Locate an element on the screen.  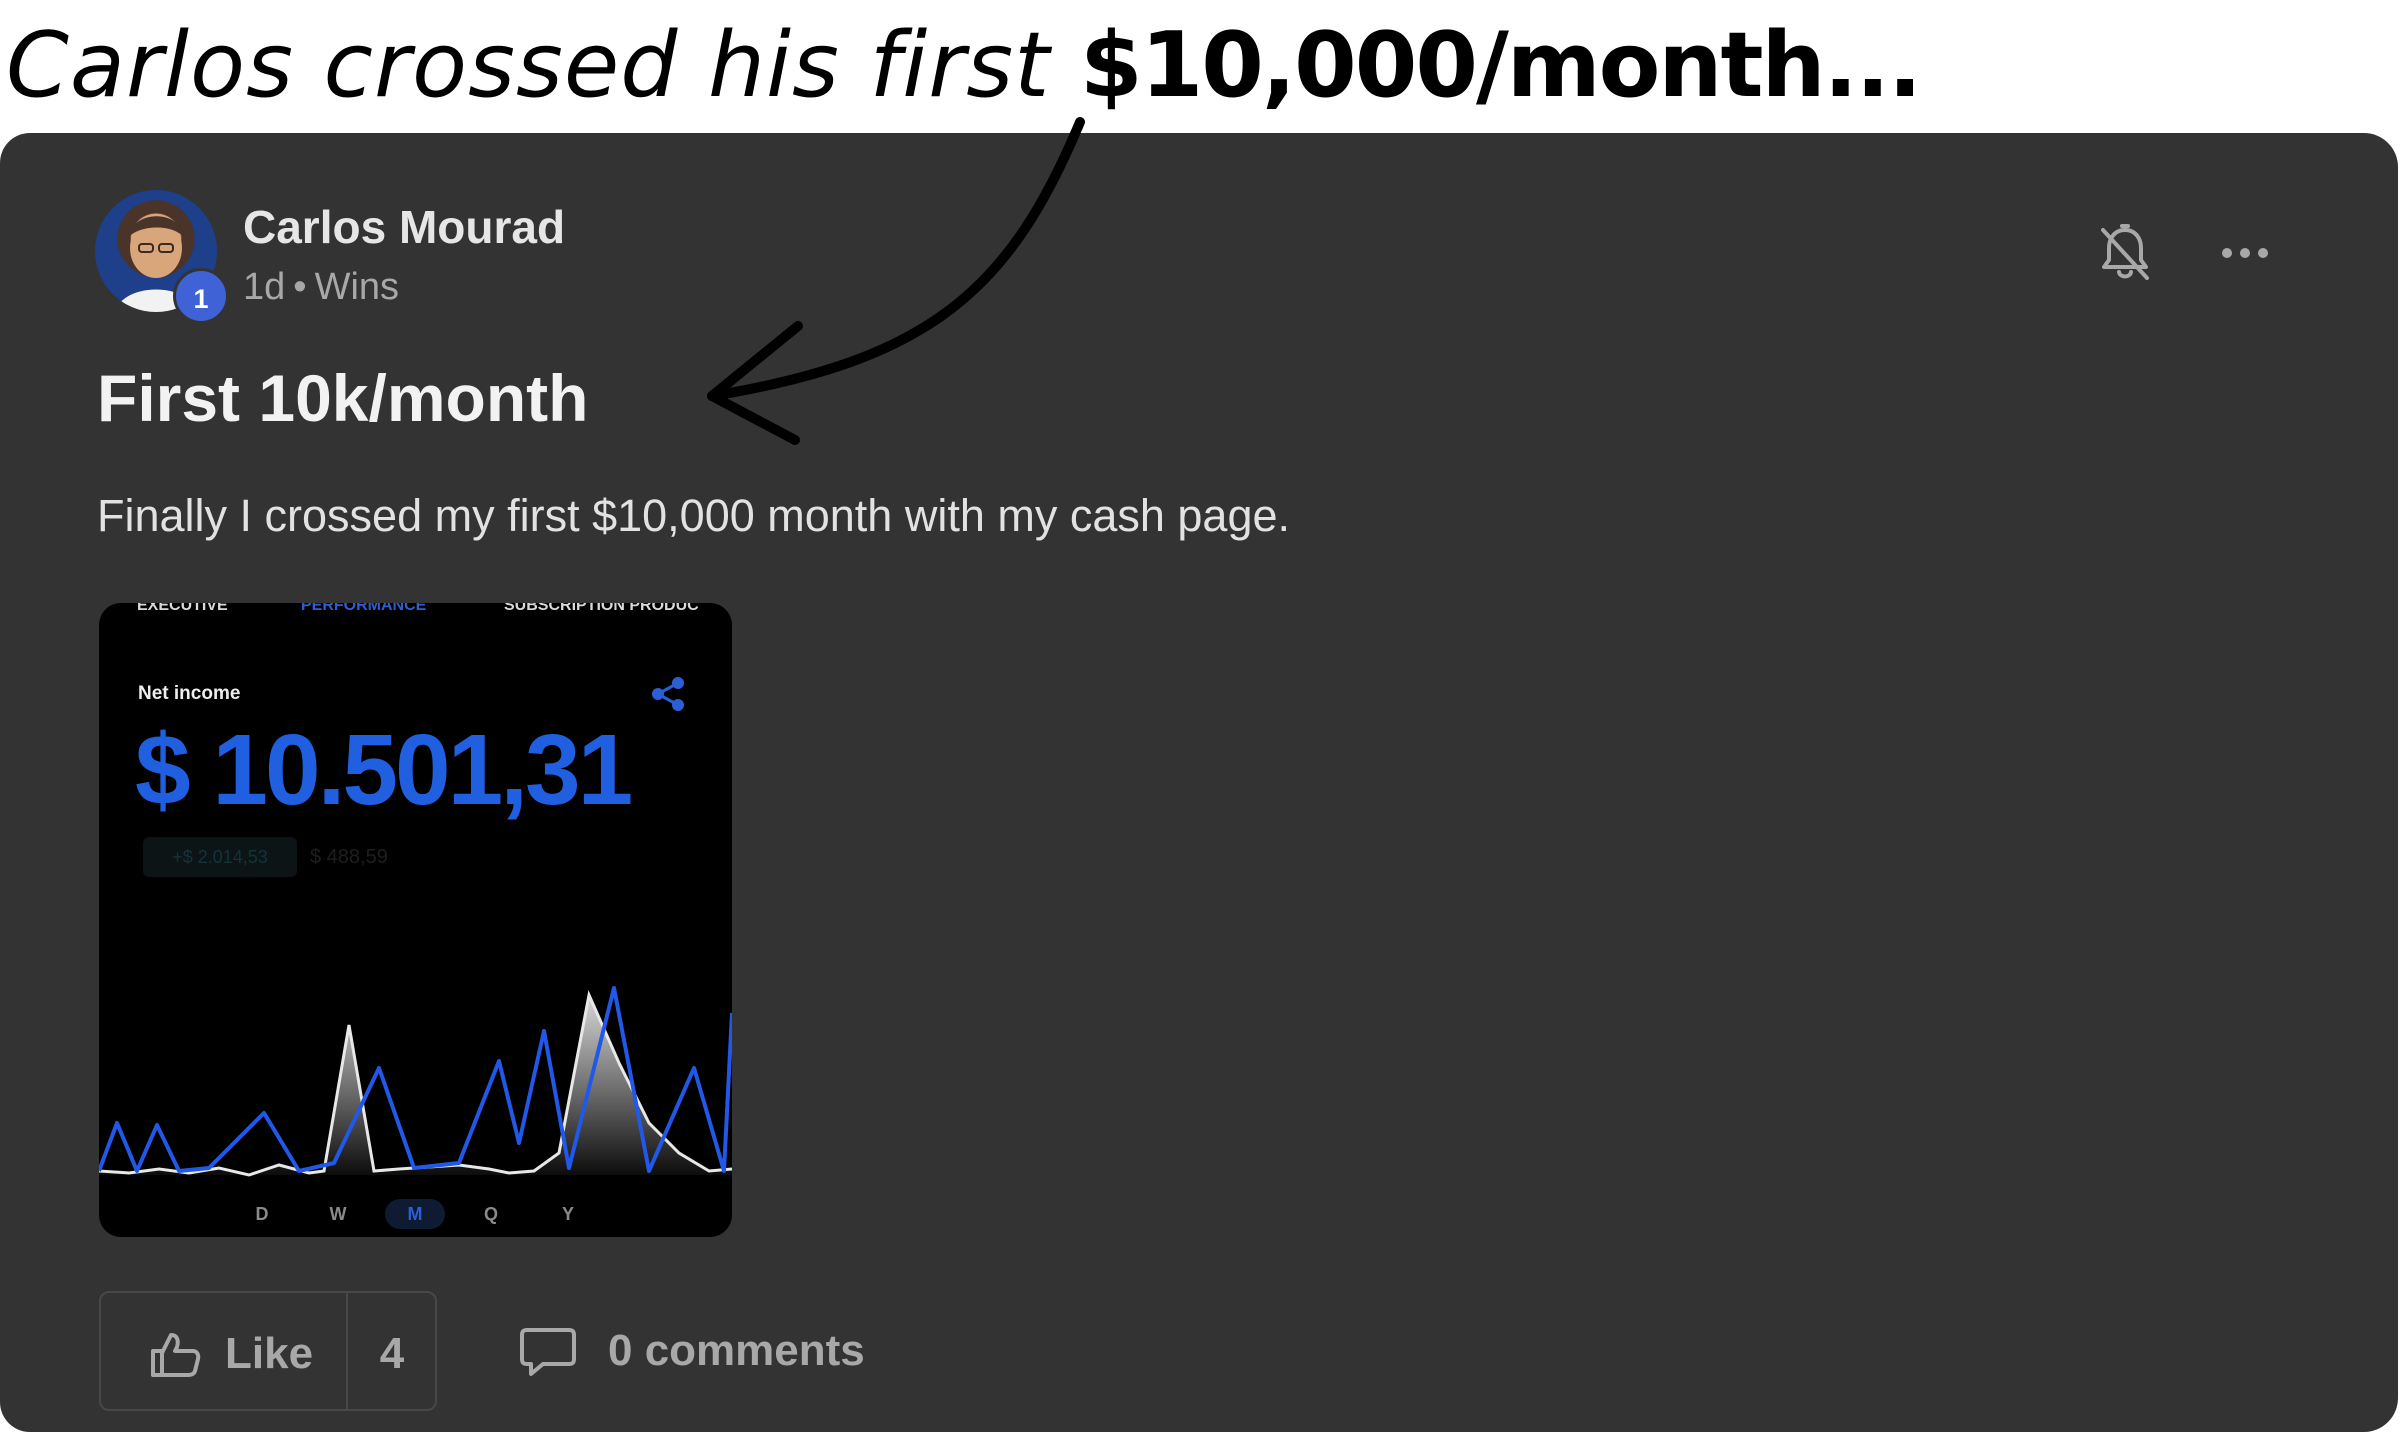
post-category: Wins is located at coordinates (357, 287).